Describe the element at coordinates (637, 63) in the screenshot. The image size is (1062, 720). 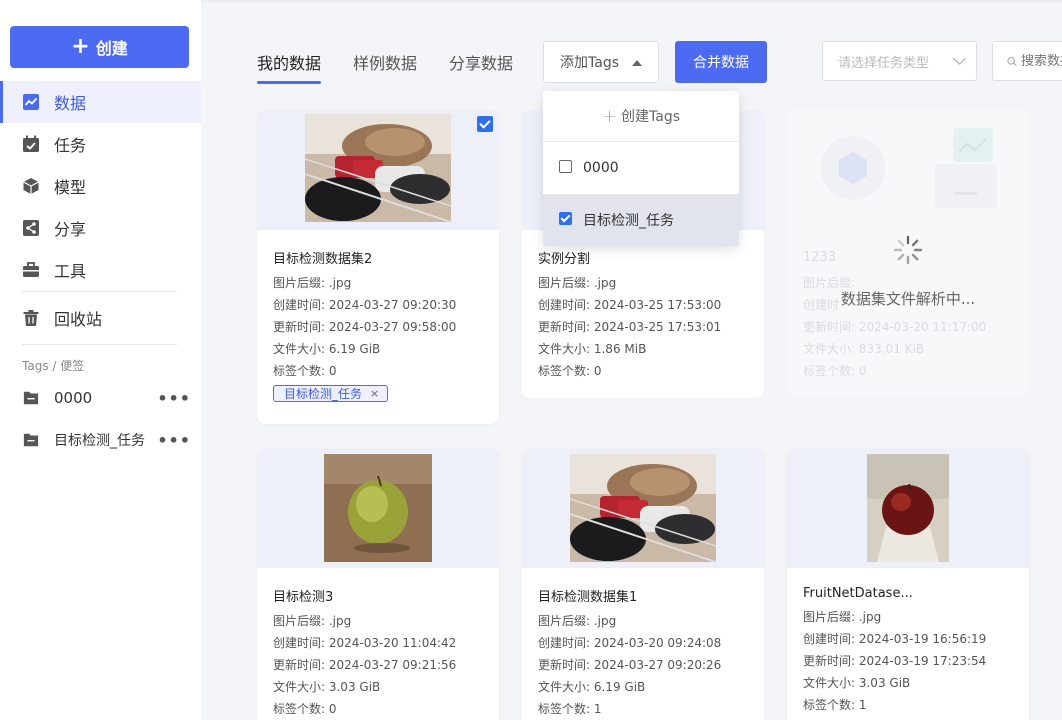
I see `caret-up-icon` at that location.